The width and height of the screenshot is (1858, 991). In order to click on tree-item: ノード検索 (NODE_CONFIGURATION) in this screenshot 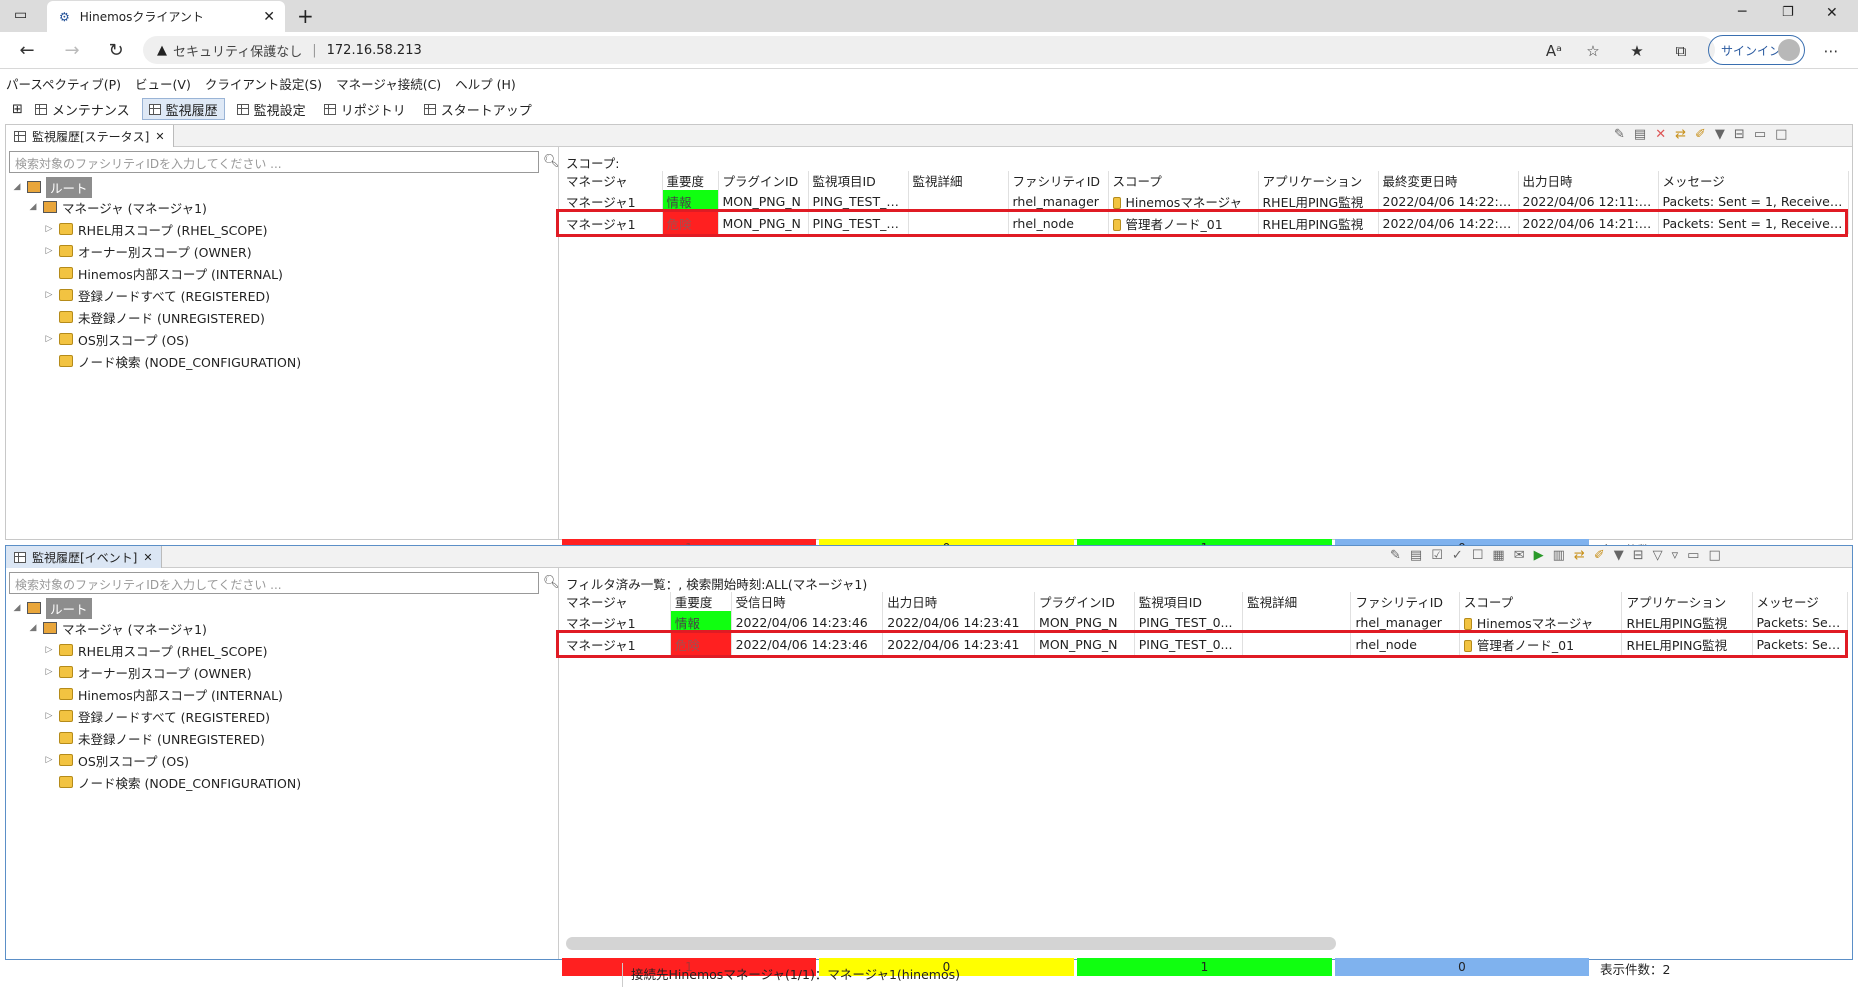, I will do `click(172, 782)`.